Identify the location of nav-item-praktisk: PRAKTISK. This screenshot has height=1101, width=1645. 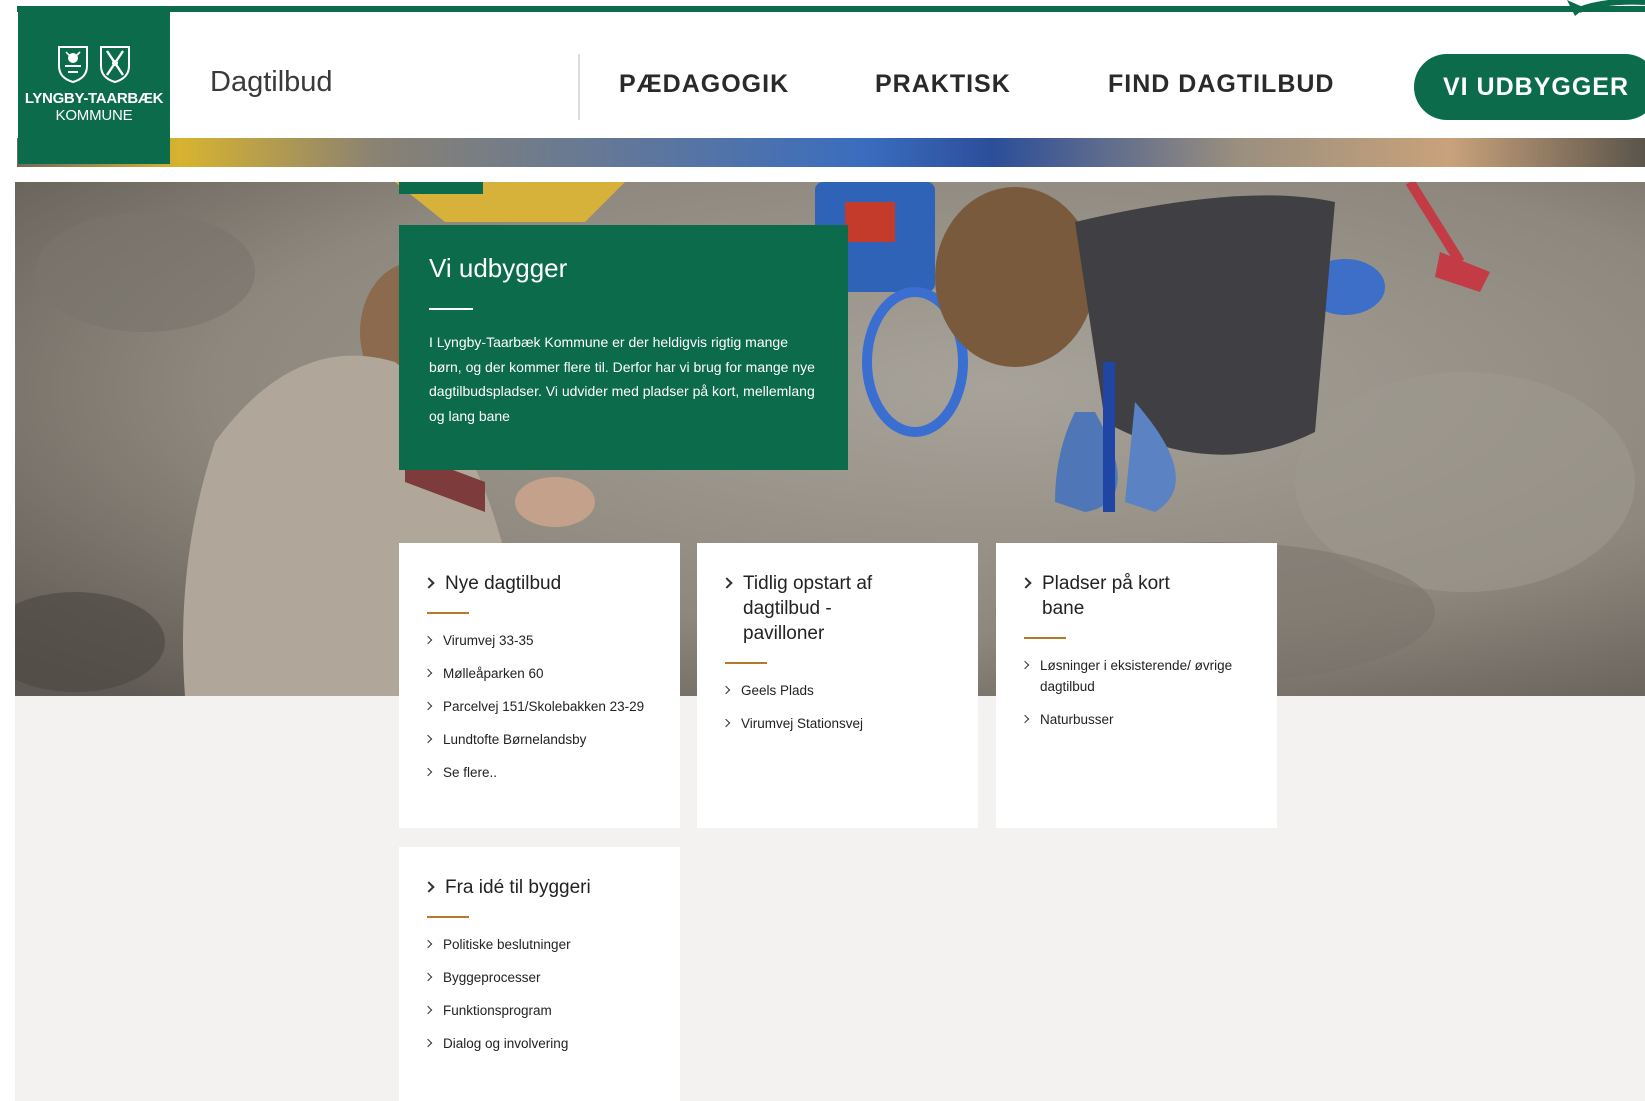
(943, 84).